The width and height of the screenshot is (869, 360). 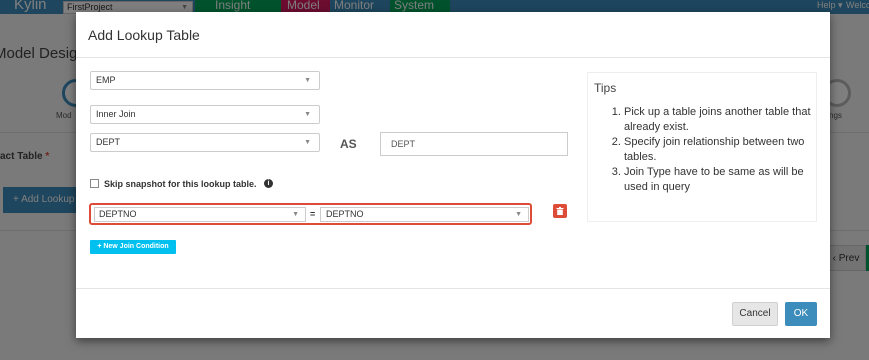 What do you see at coordinates (205, 80) in the screenshot?
I see `fact-table-select: EMP ▼` at bounding box center [205, 80].